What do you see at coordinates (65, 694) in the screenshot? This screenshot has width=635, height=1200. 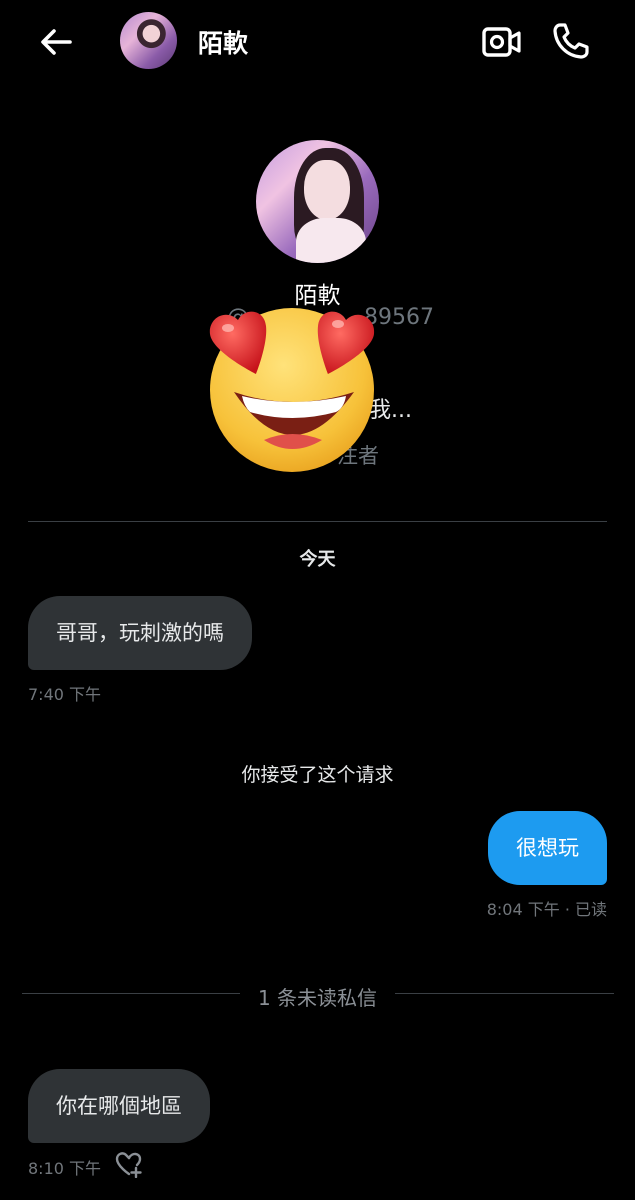 I see `message-timestamp: 7:40 下午` at bounding box center [65, 694].